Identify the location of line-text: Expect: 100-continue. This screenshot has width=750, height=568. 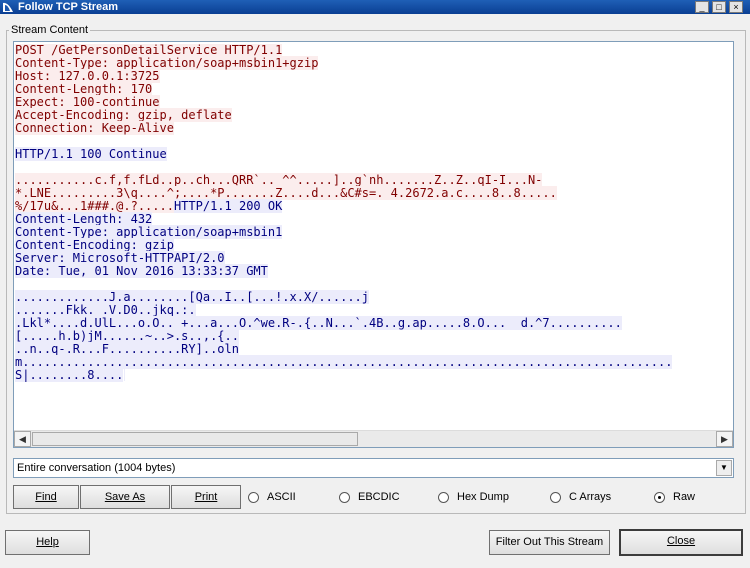
(87, 102).